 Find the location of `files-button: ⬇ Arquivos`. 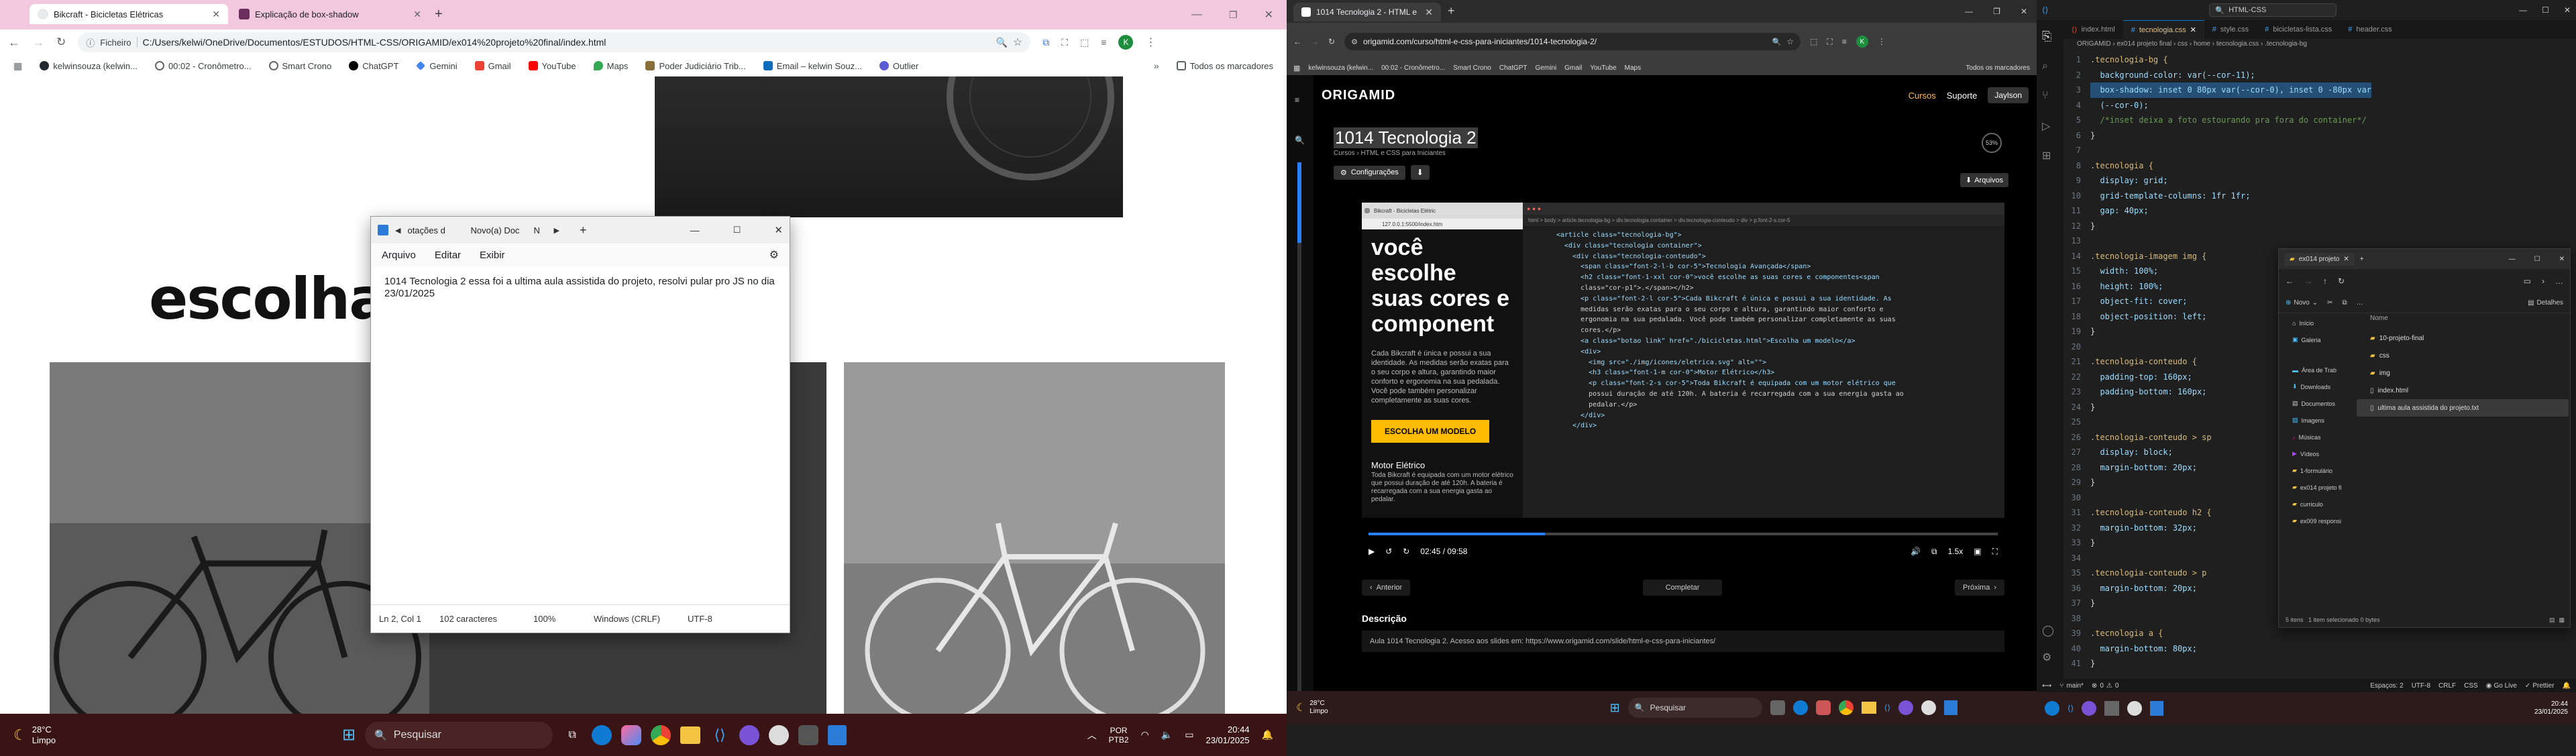

files-button: ⬇ Arquivos is located at coordinates (1984, 180).